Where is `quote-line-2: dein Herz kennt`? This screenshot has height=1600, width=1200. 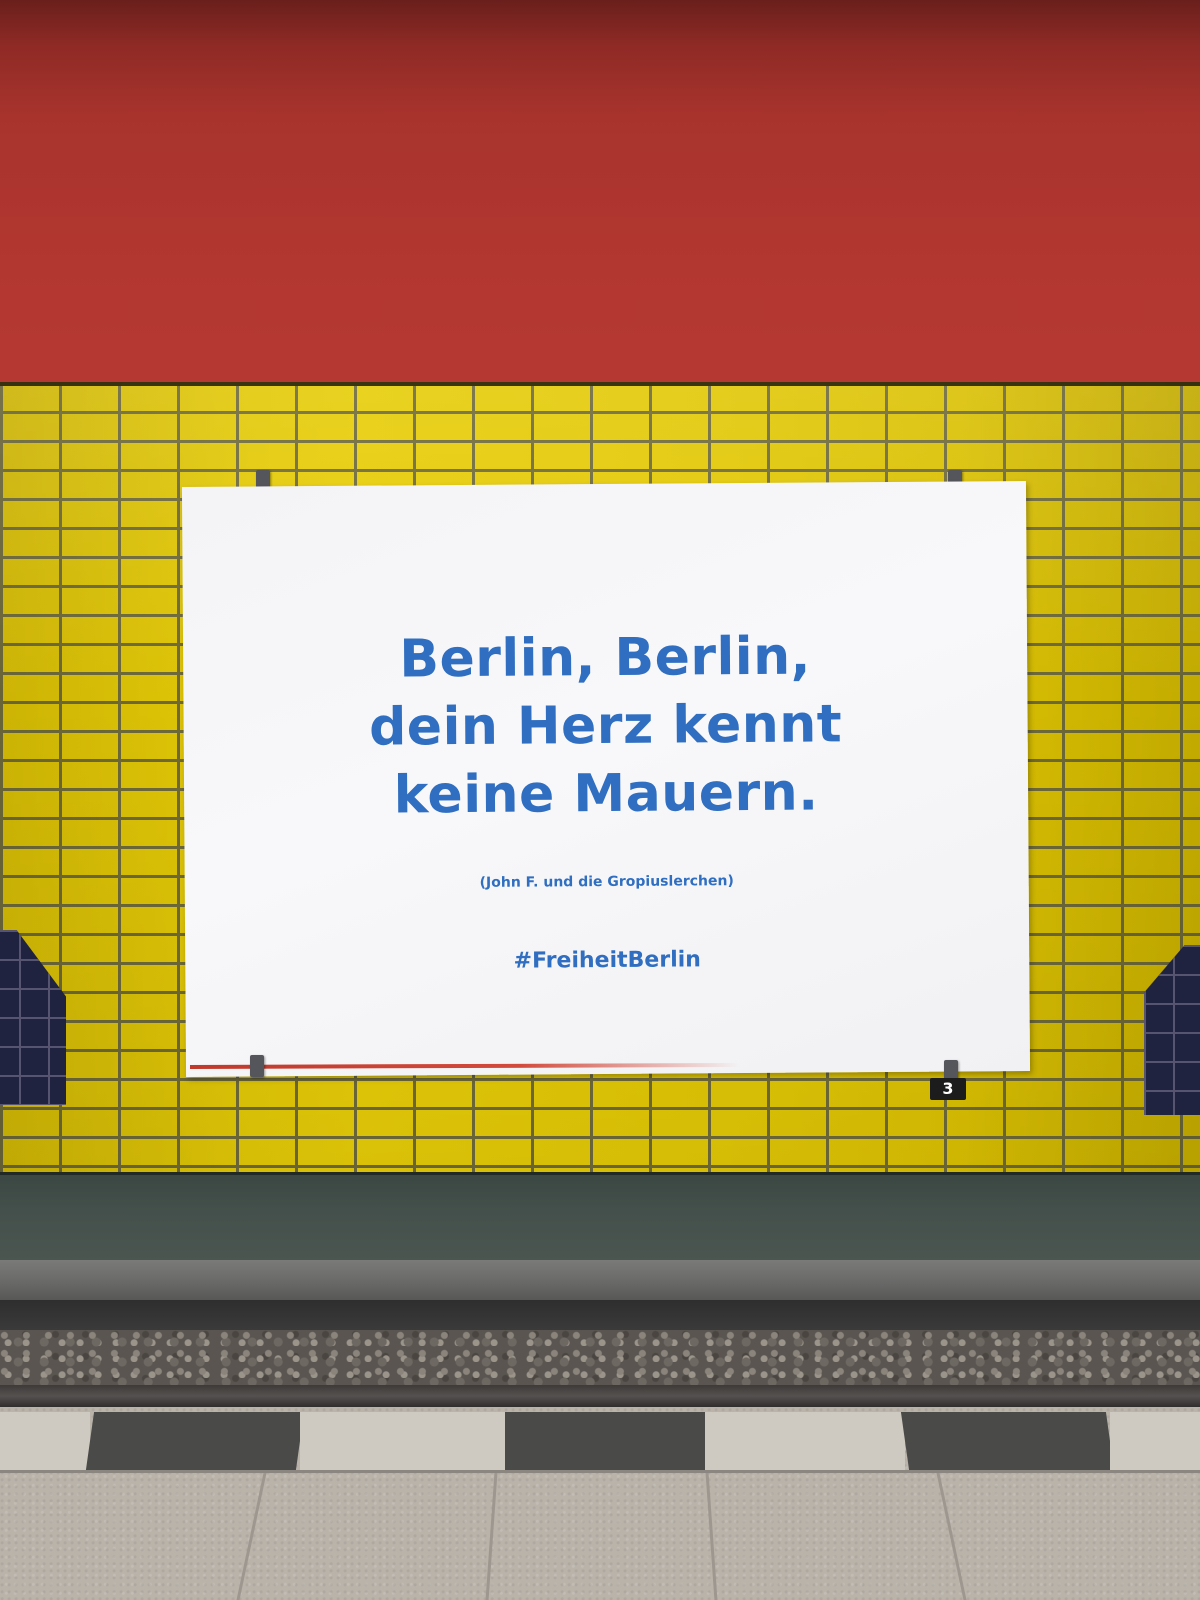
quote-line-2: dein Herz kennt is located at coordinates (605, 726).